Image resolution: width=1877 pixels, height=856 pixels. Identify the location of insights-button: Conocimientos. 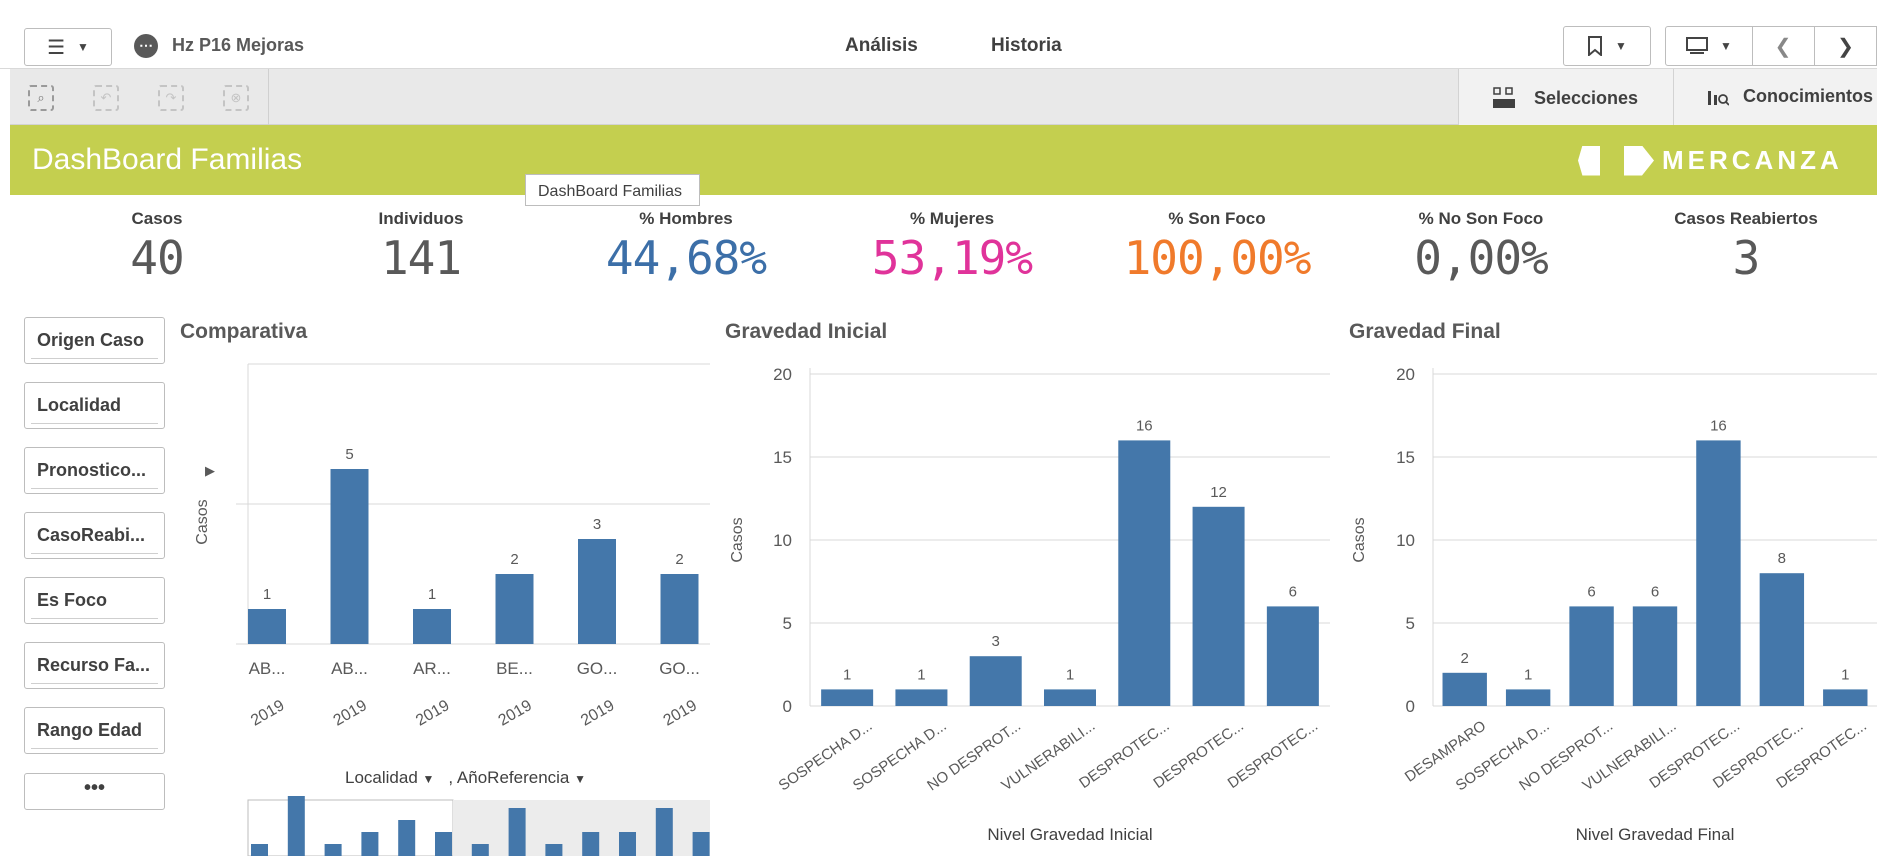
(1790, 96).